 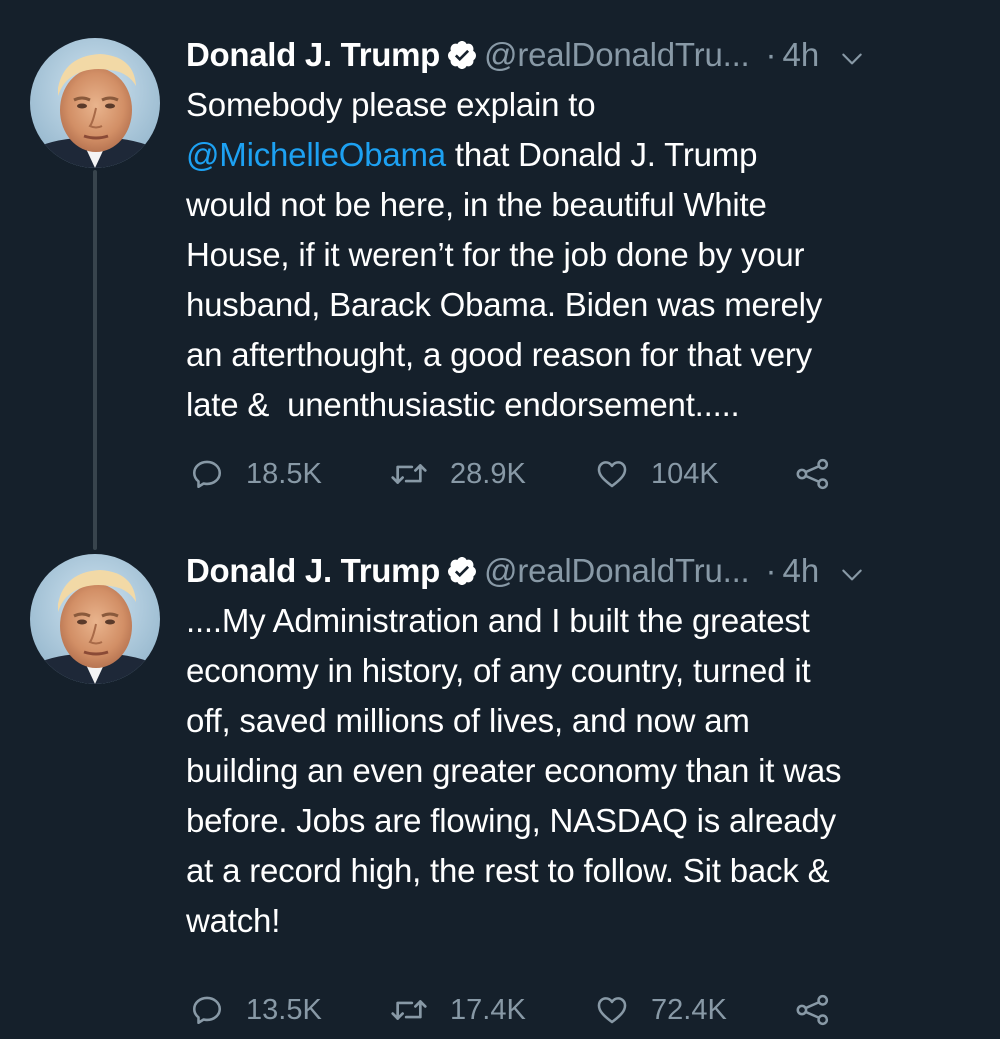 I want to click on like-button: 72.4K, so click(x=695, y=1010).